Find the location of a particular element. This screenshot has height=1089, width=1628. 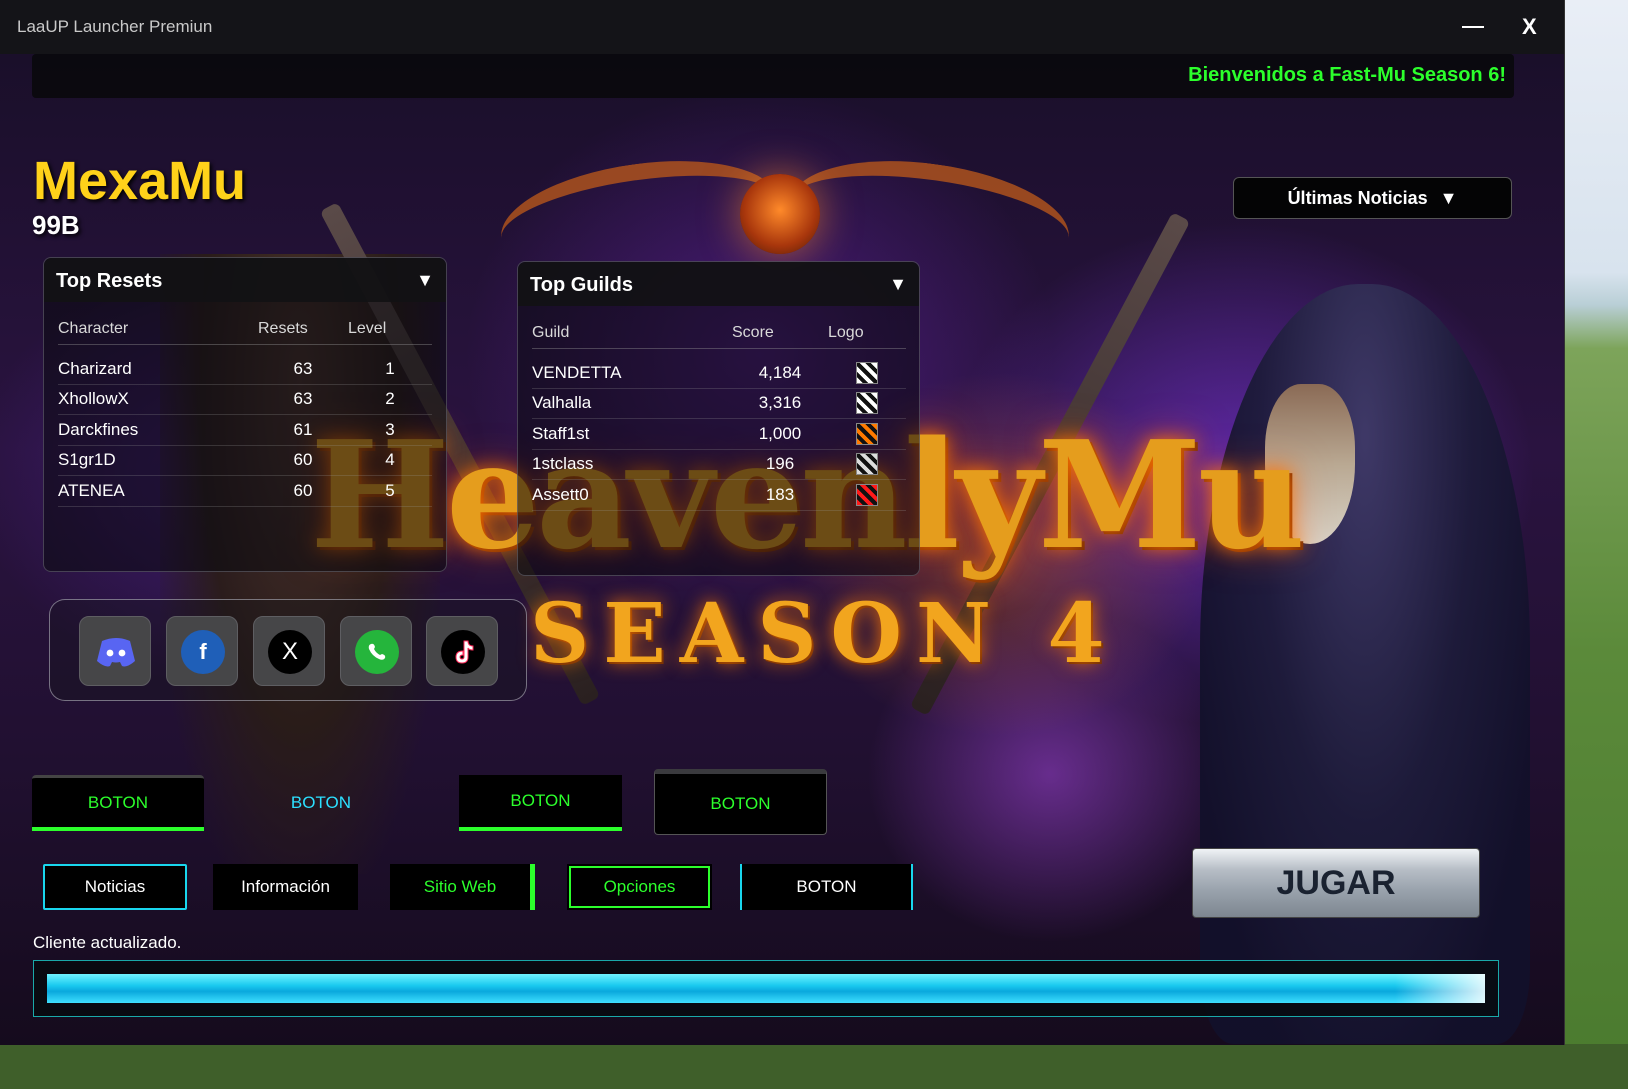

col-logo: Logo is located at coordinates (867, 333).